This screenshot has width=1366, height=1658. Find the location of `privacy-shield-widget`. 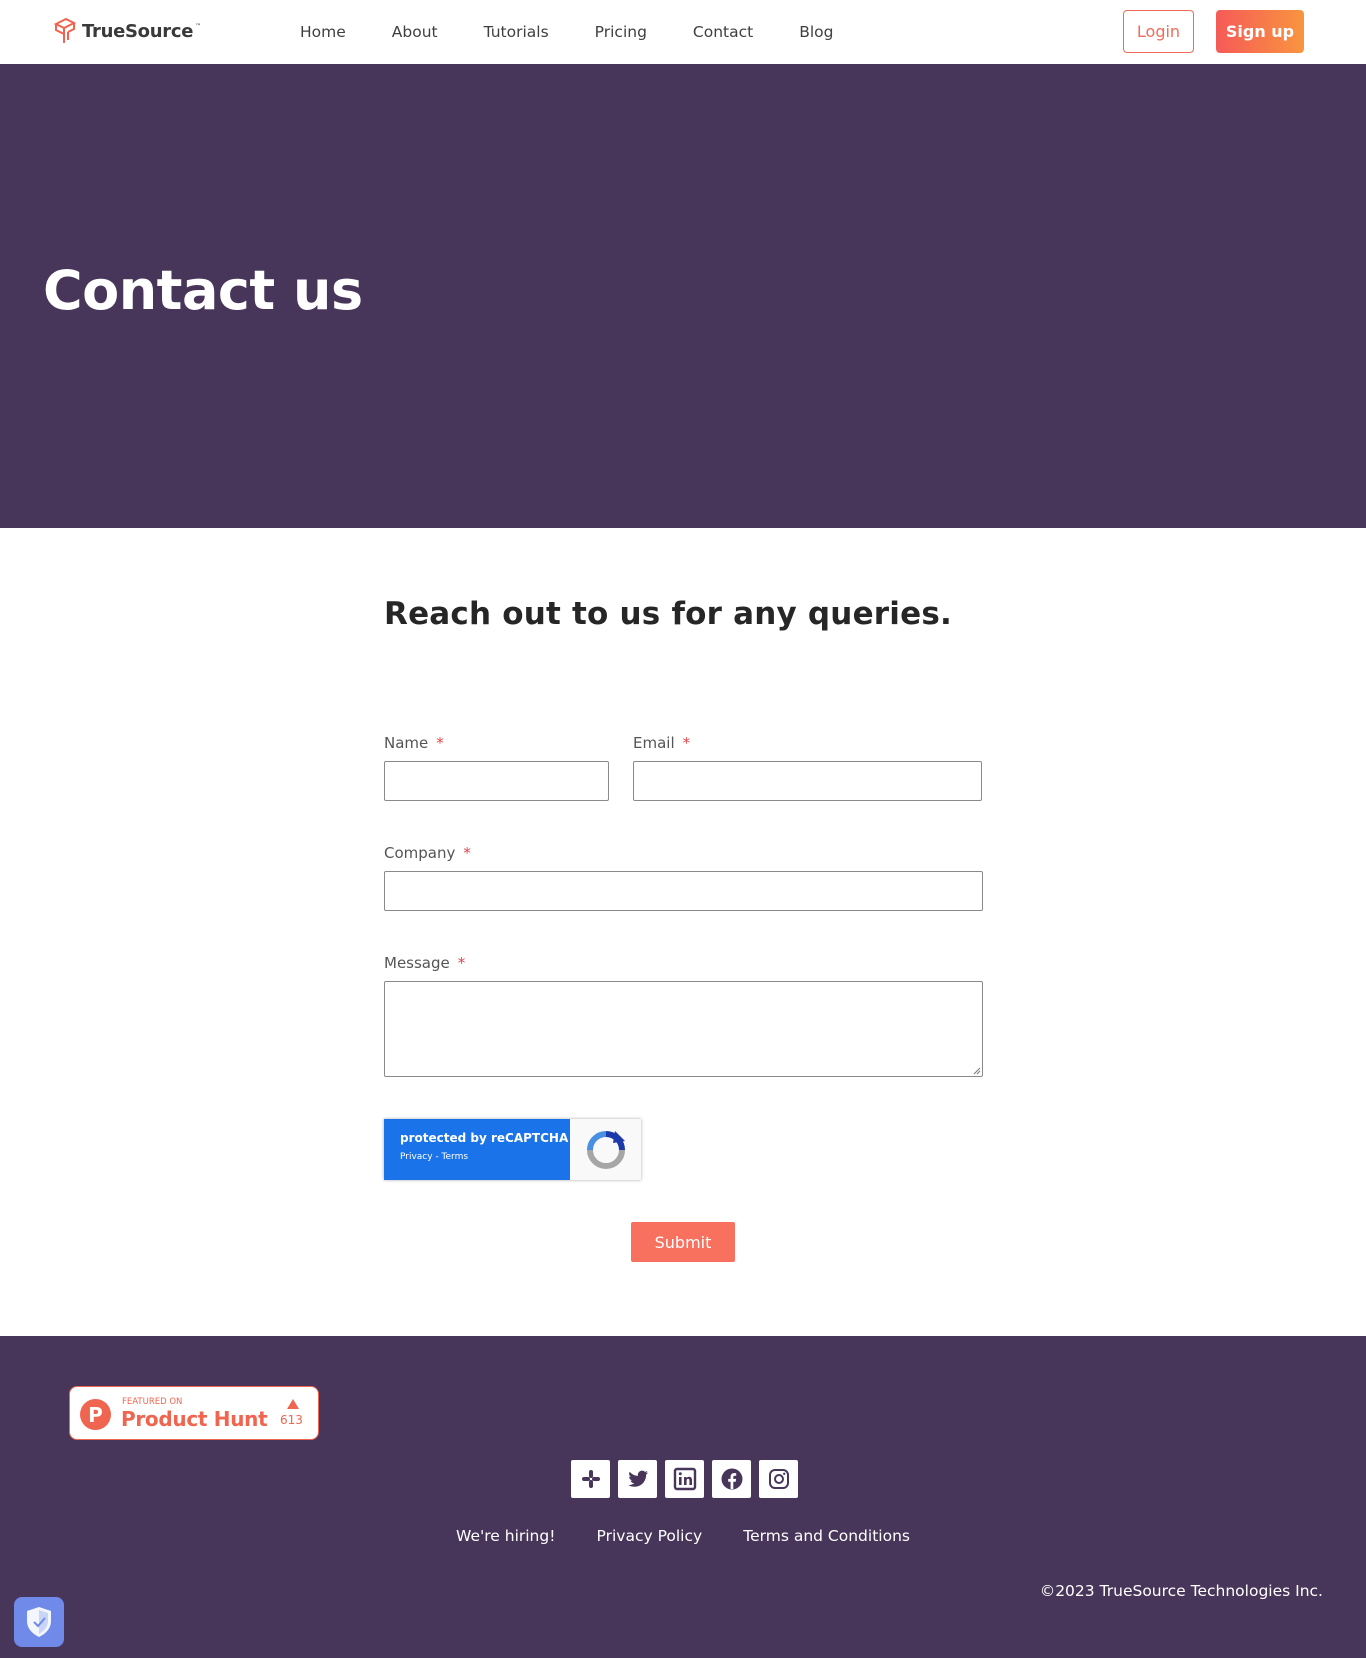

privacy-shield-widget is located at coordinates (39, 1622).